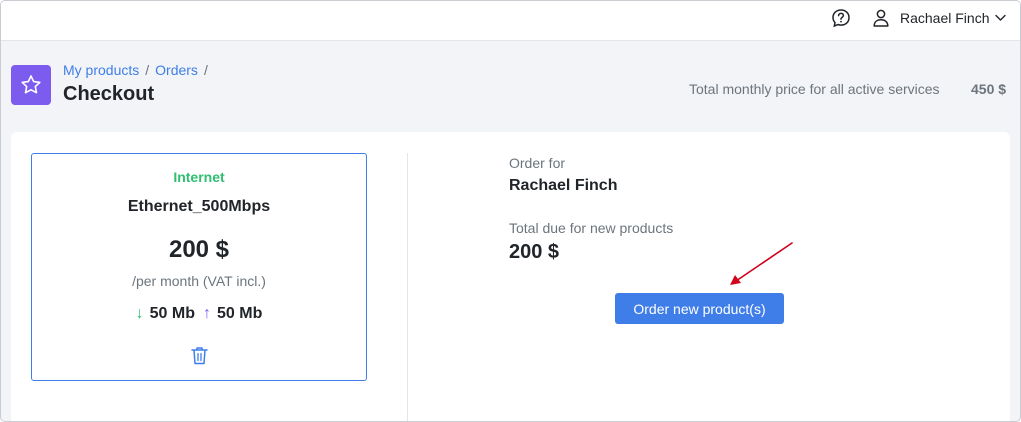 Image resolution: width=1021 pixels, height=422 pixels. What do you see at coordinates (172, 313) in the screenshot?
I see `download-speed: 50 Mb` at bounding box center [172, 313].